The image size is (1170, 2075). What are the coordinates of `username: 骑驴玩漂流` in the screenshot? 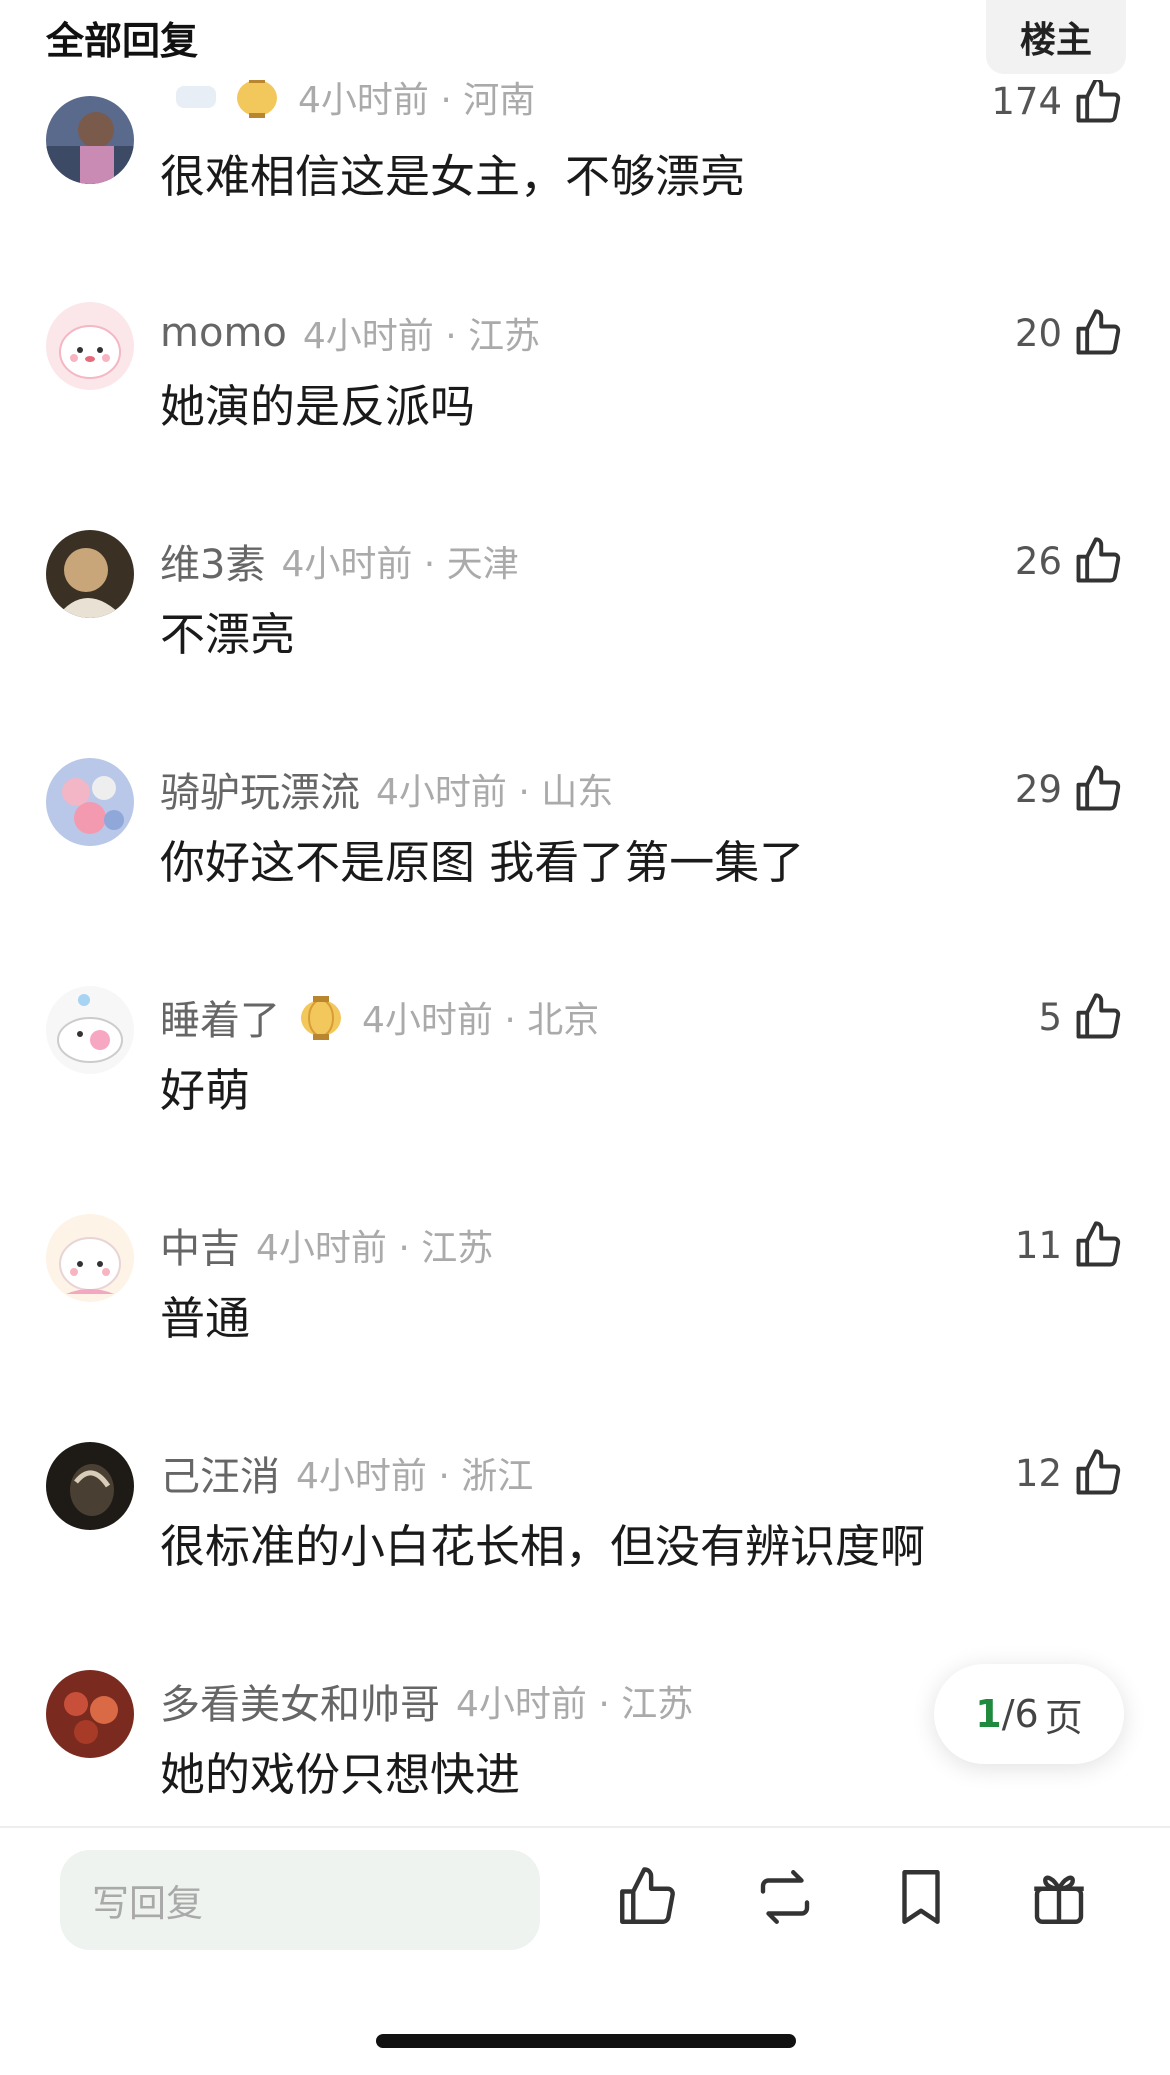 It's located at (260, 789).